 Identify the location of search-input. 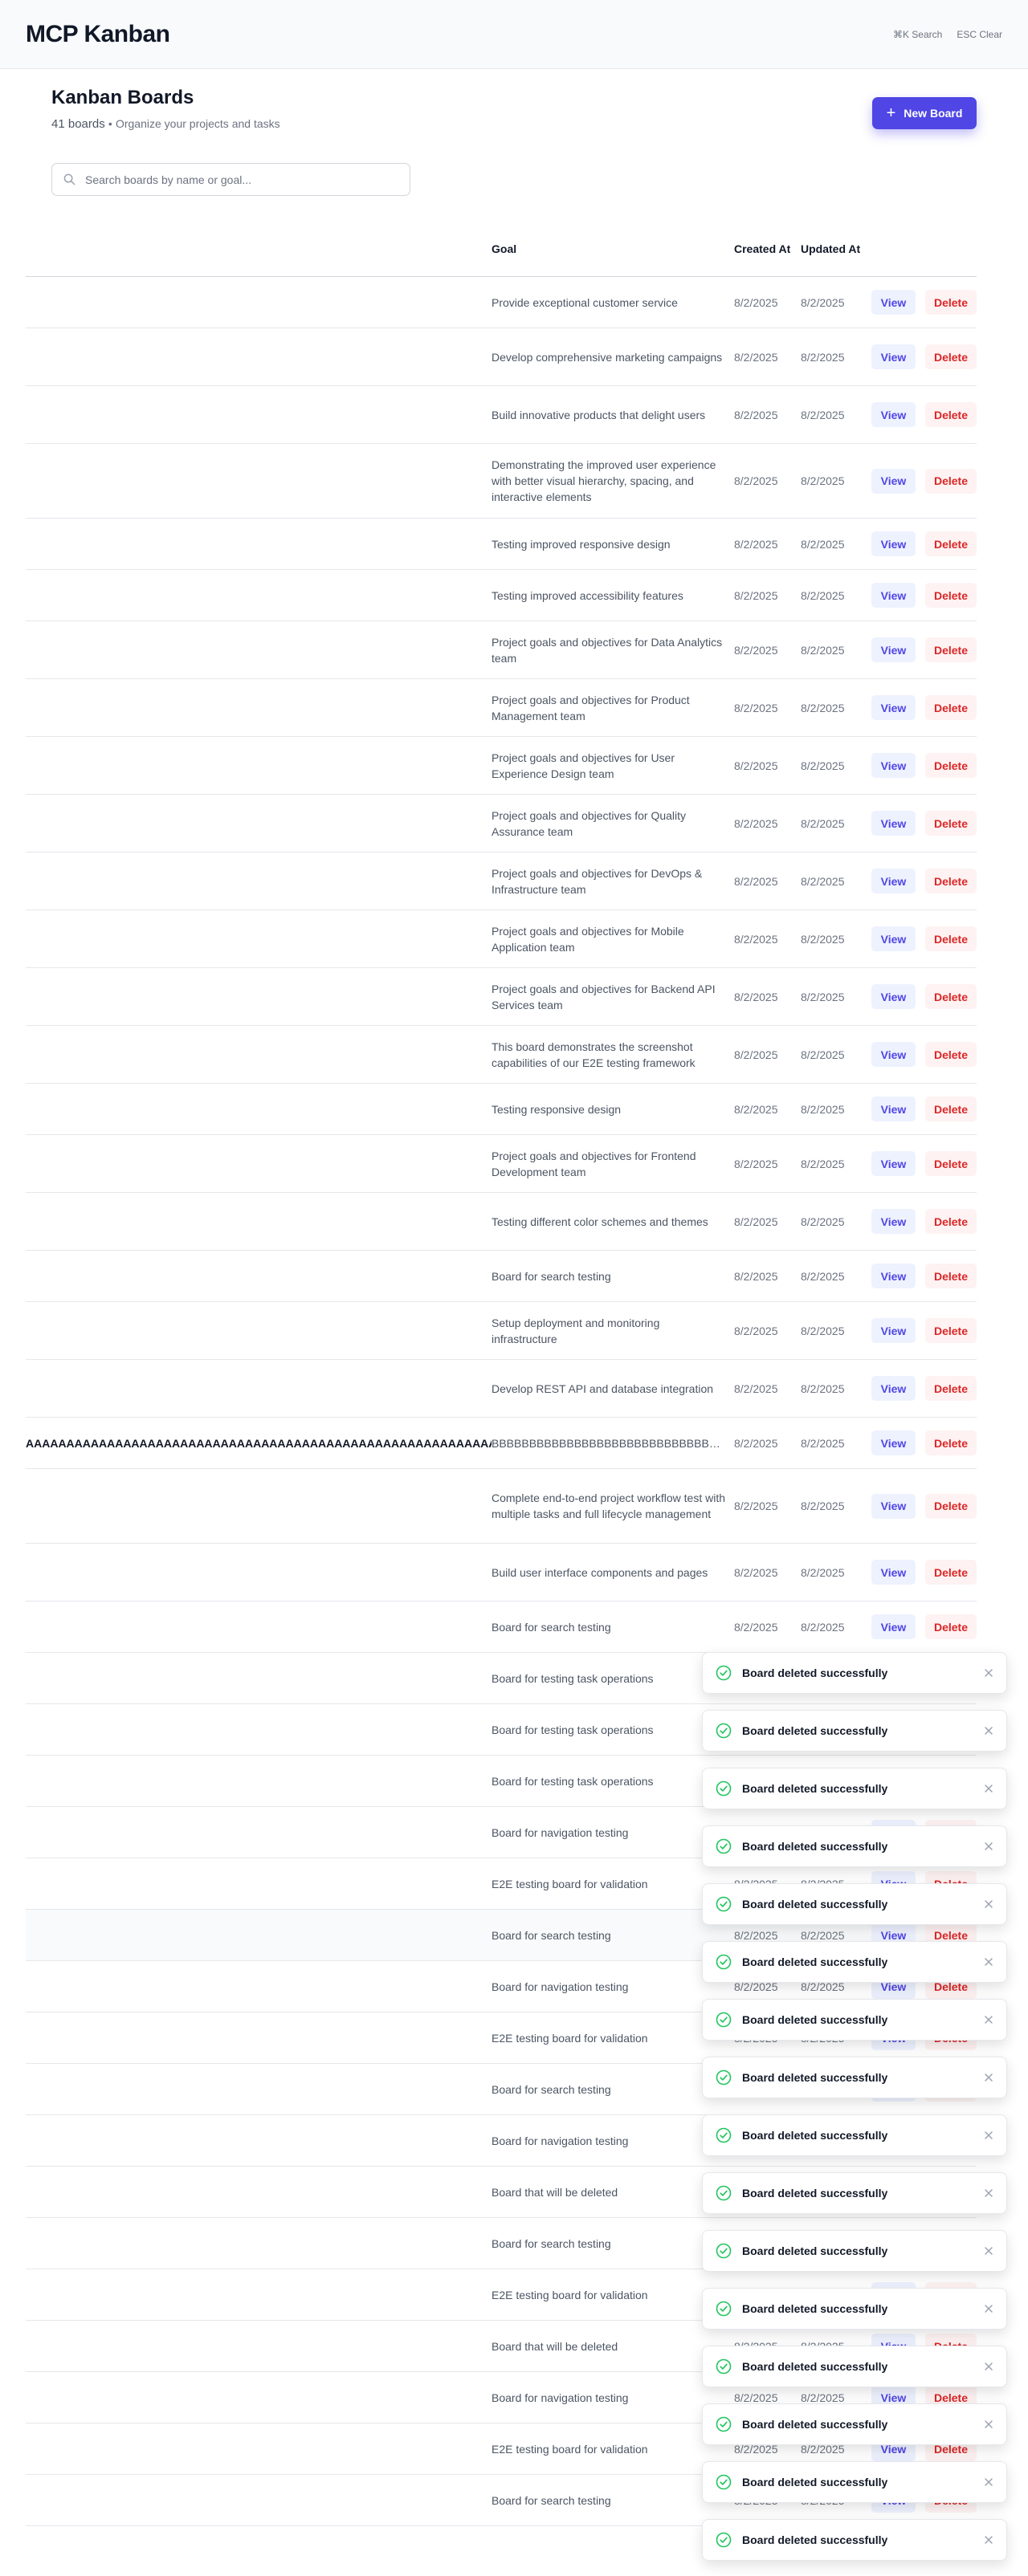
(241, 179).